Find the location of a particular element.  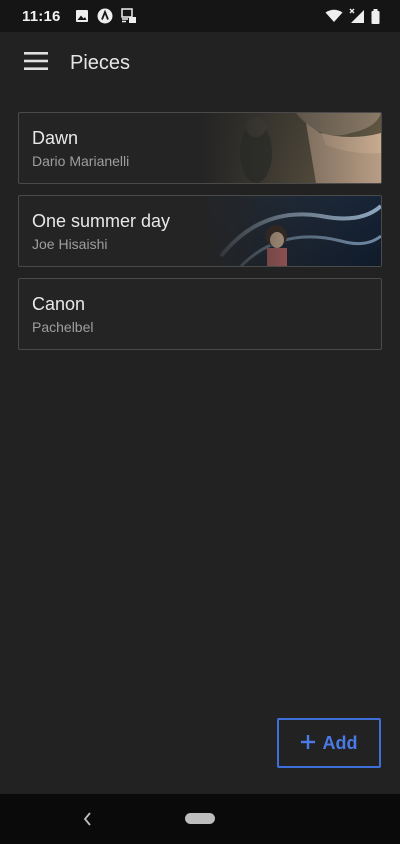

menu-button is located at coordinates (36, 63).